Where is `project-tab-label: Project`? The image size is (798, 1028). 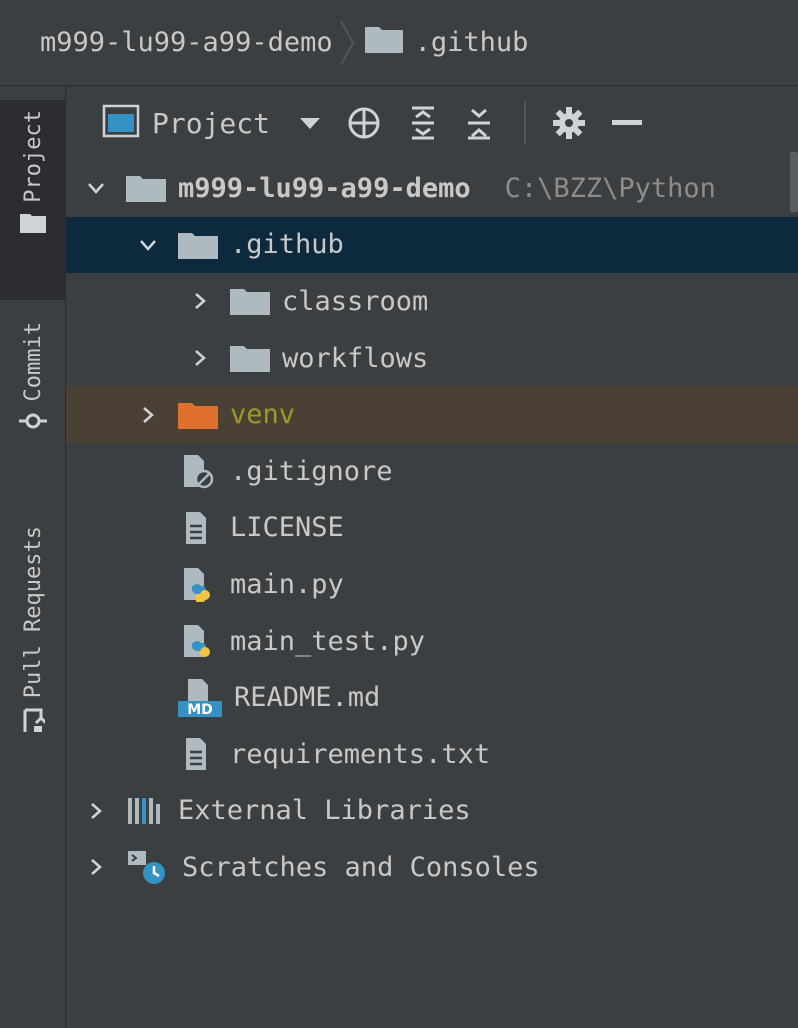
project-tab-label: Project is located at coordinates (33, 156).